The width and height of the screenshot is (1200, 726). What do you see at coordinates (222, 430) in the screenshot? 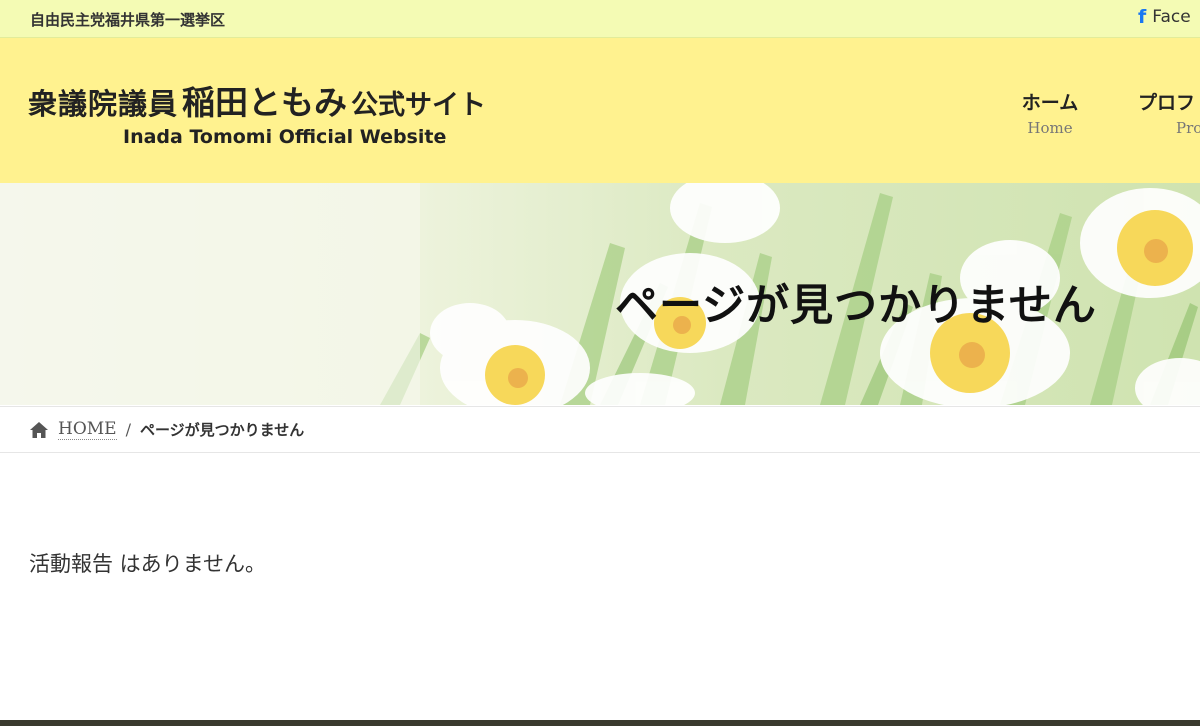
I see `breadcrumb-current: ページが見つかりません` at bounding box center [222, 430].